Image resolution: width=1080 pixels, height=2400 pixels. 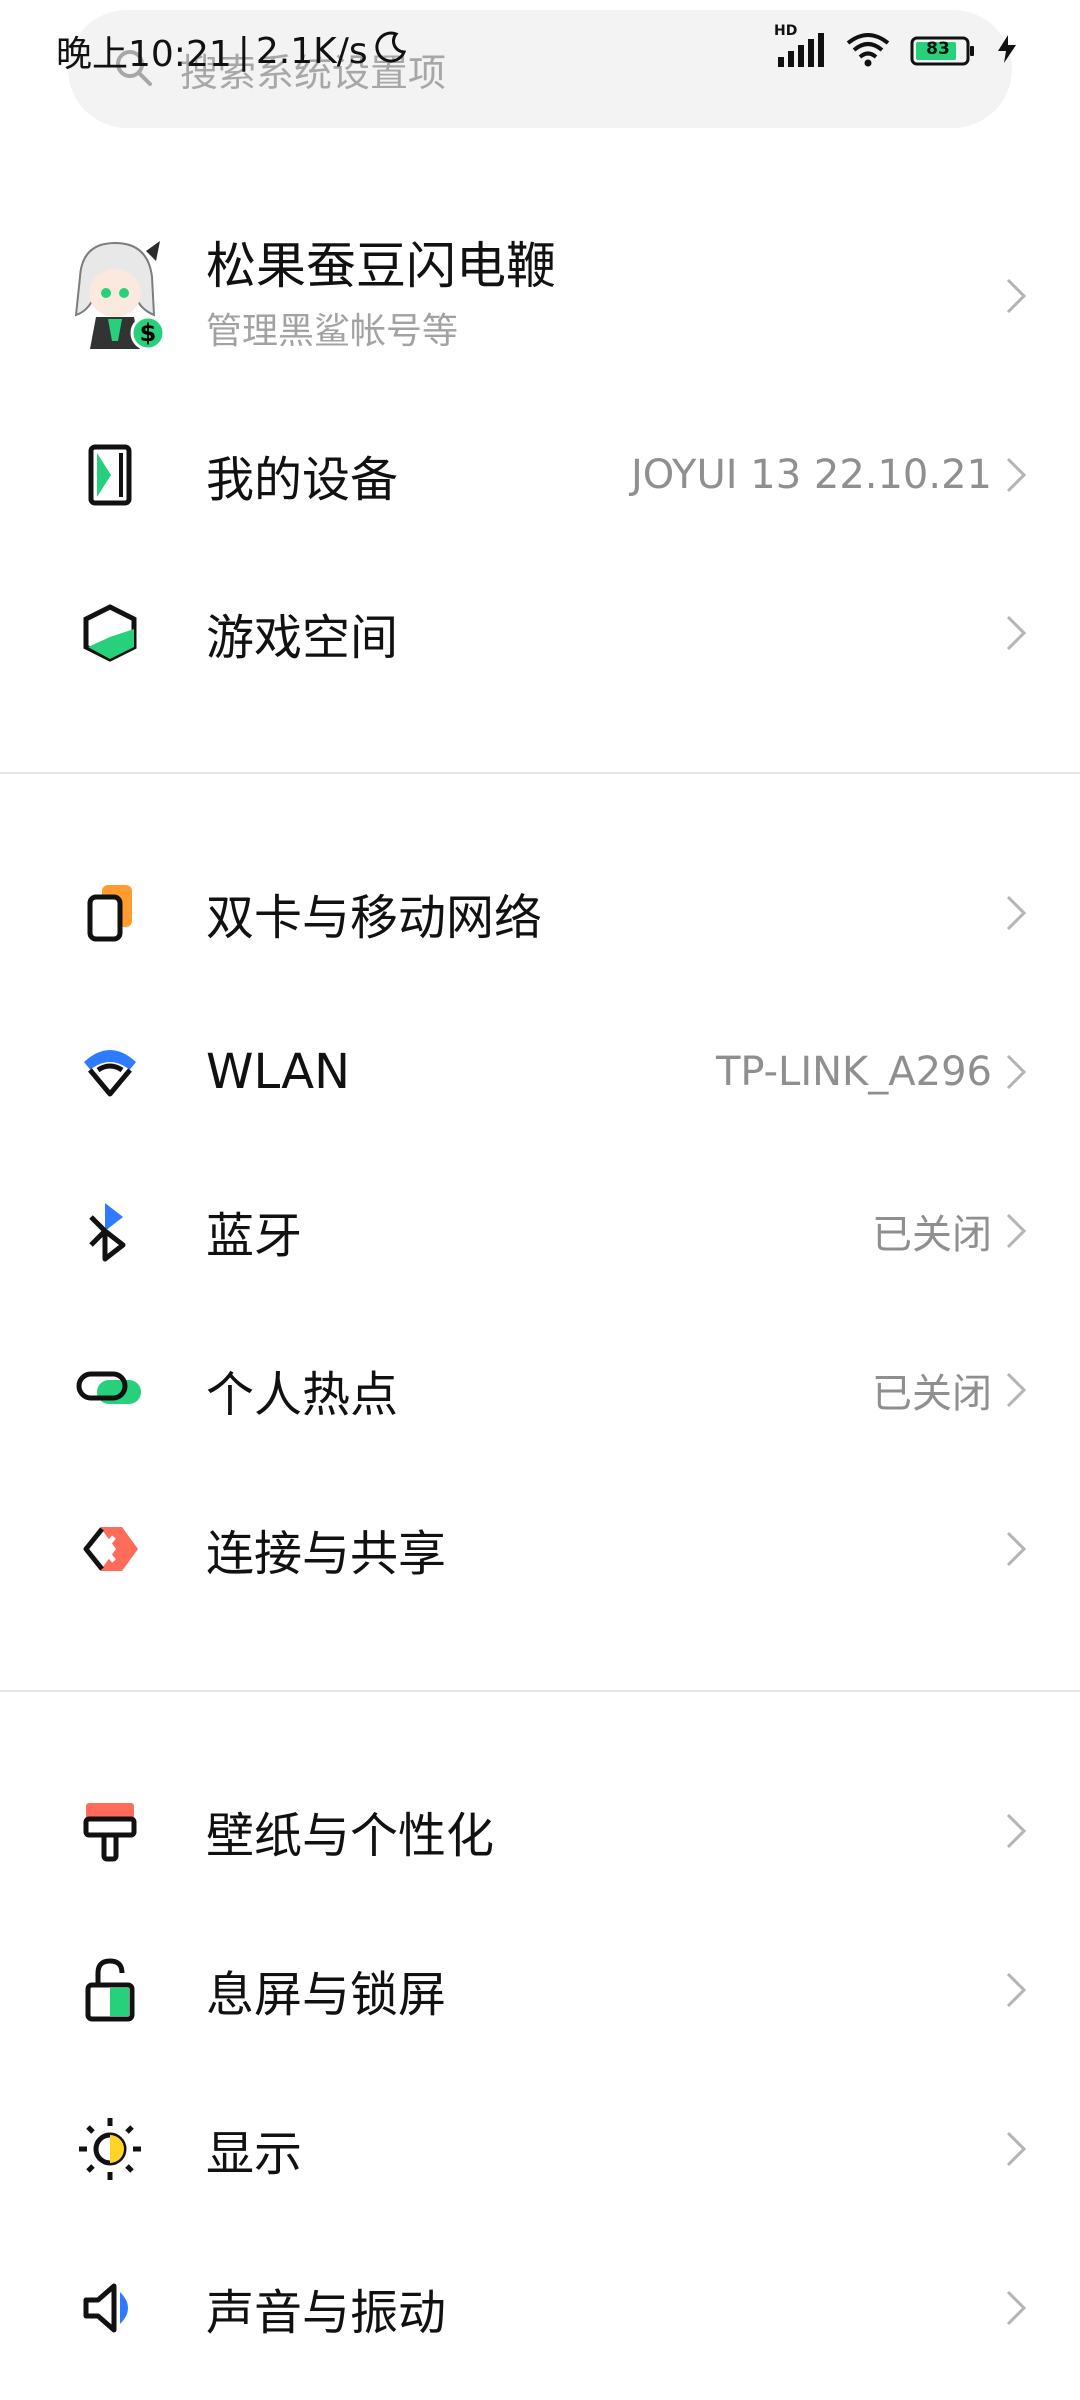 What do you see at coordinates (391, 51) in the screenshot?
I see `moon-icon` at bounding box center [391, 51].